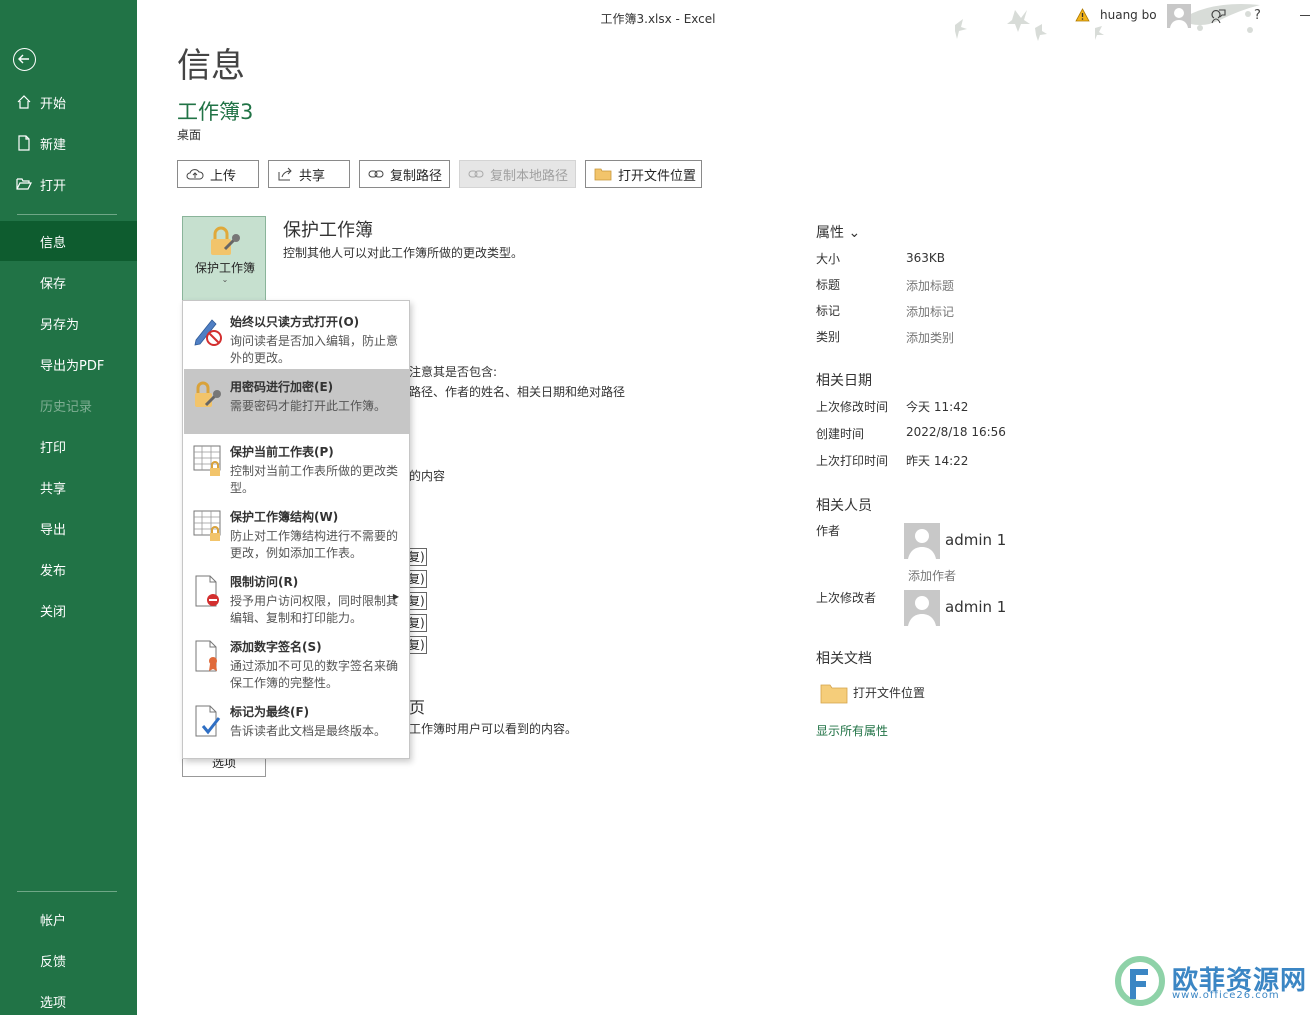 This screenshot has height=1015, width=1316. I want to click on menu-item-desc: 需要密码才能打开此工作簿。, so click(308, 406).